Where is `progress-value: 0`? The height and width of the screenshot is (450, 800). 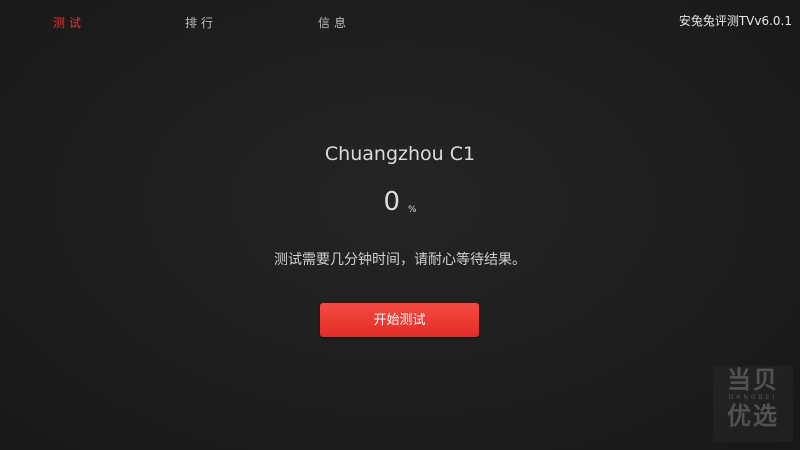
progress-value: 0 is located at coordinates (391, 202).